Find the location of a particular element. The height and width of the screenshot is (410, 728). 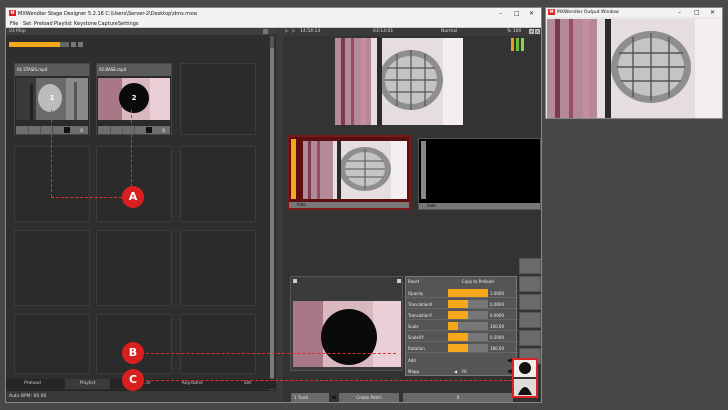

mapping-prev-icon: ◀ is located at coordinates (455, 371).